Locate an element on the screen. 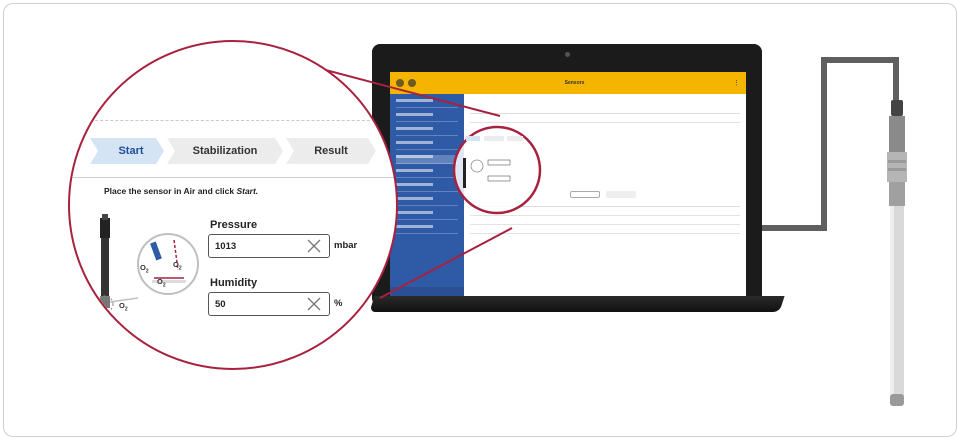  screen-content is located at coordinates (605, 196).